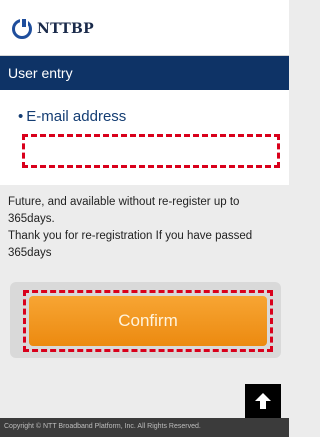 This screenshot has width=320, height=437. I want to click on nttbp-logo-icon, so click(22, 29).